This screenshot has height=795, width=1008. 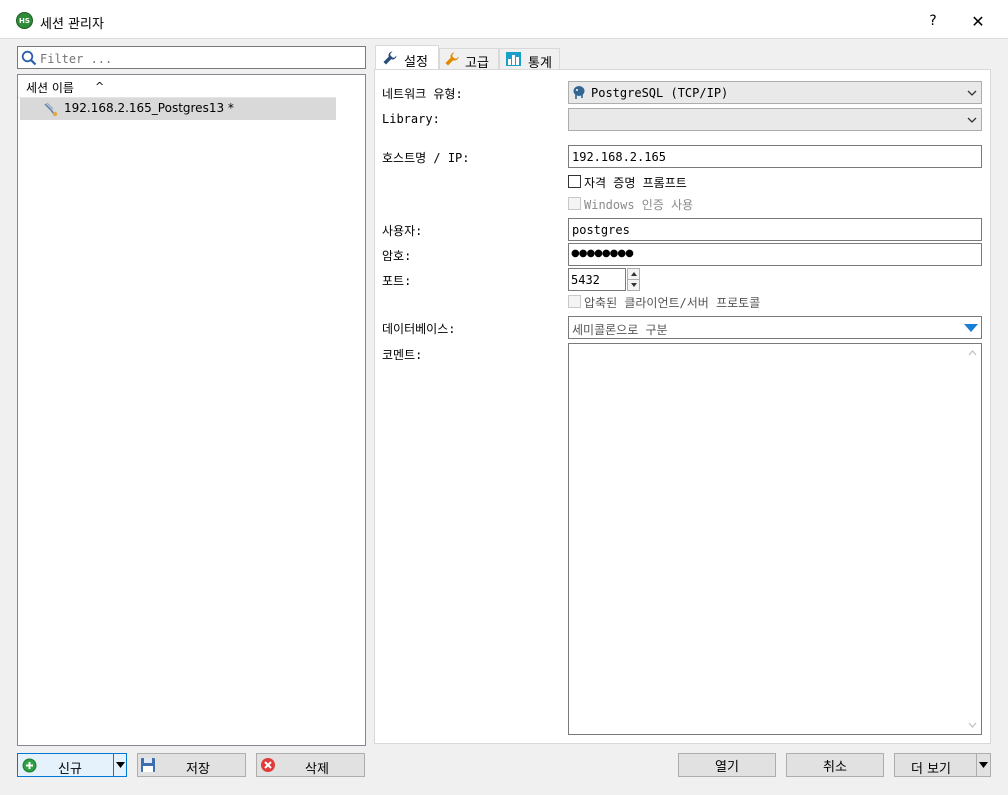 What do you see at coordinates (574, 203) in the screenshot?
I see `windows-auth-checkbox` at bounding box center [574, 203].